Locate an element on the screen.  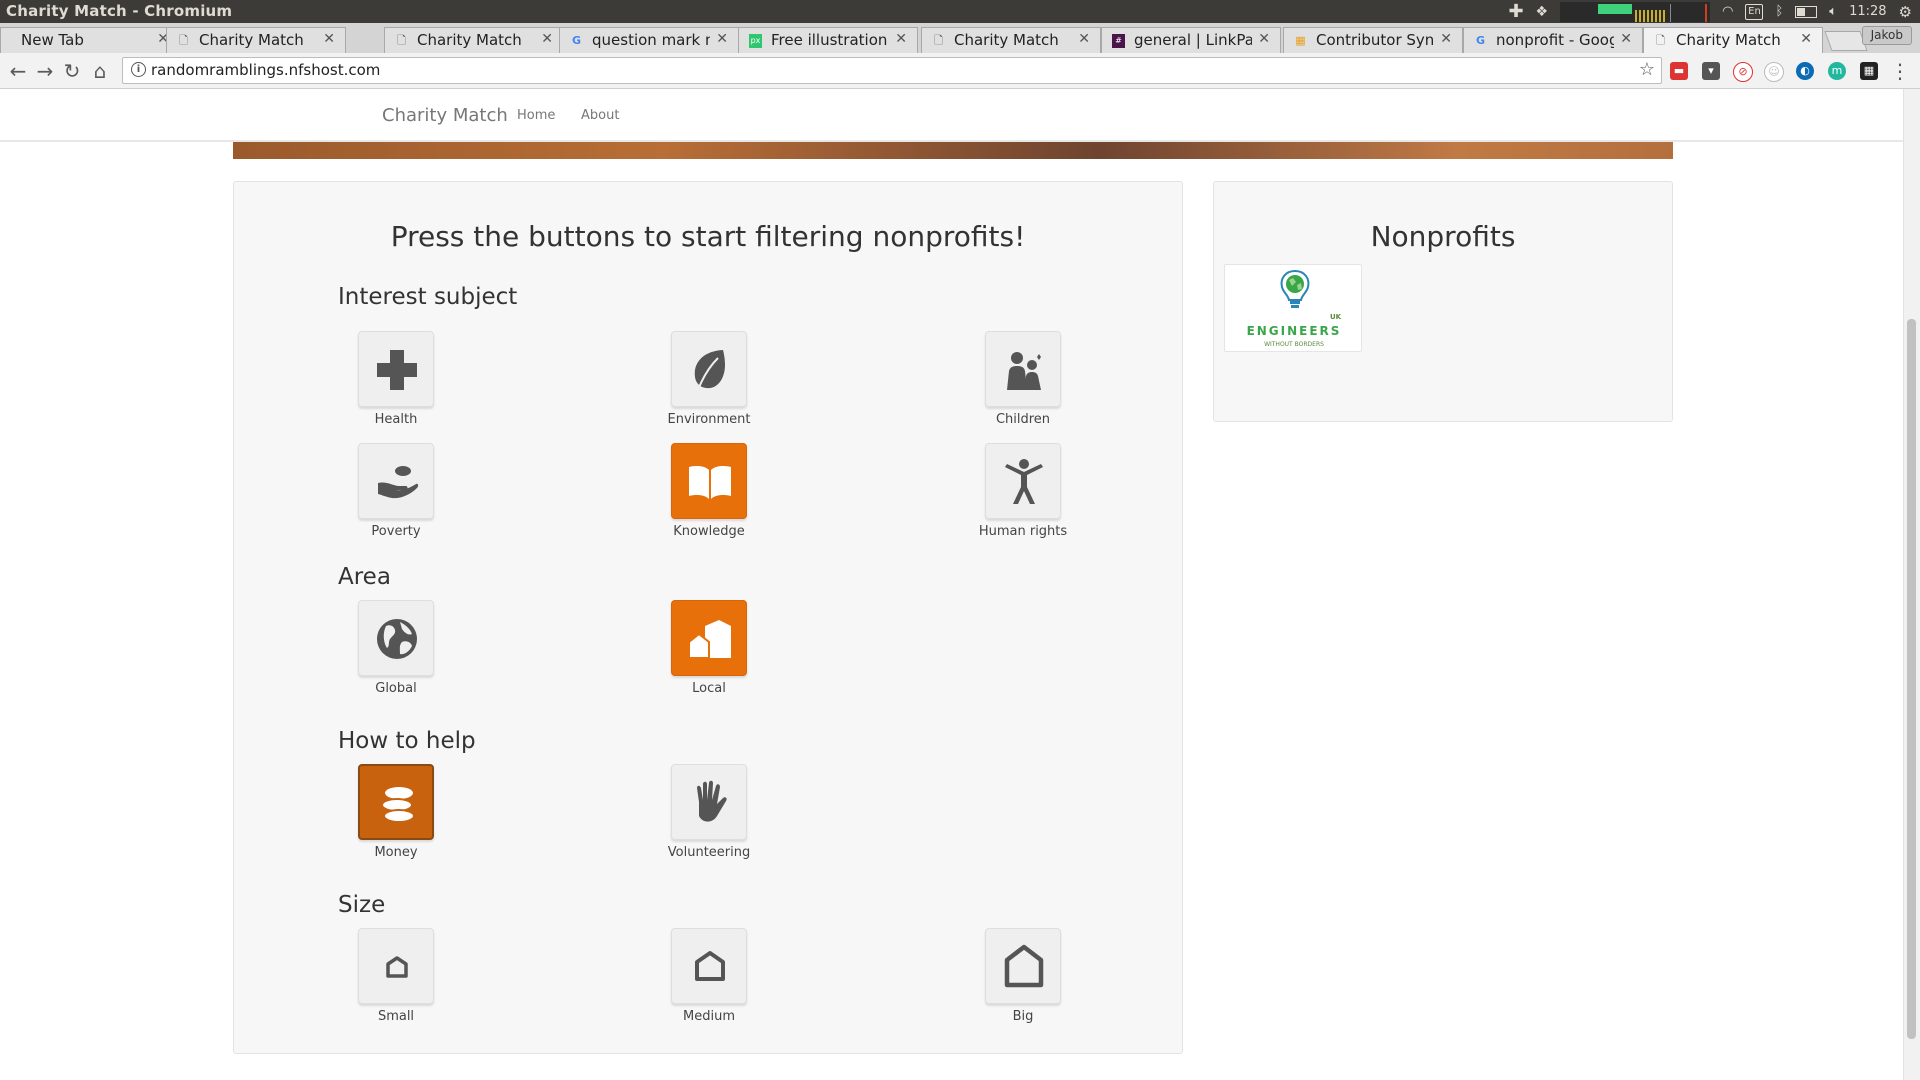
site-info-icon: i is located at coordinates (138, 69).